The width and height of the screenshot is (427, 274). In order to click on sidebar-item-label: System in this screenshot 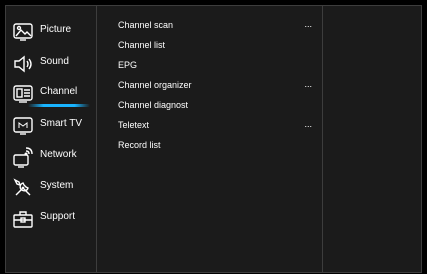, I will do `click(57, 185)`.